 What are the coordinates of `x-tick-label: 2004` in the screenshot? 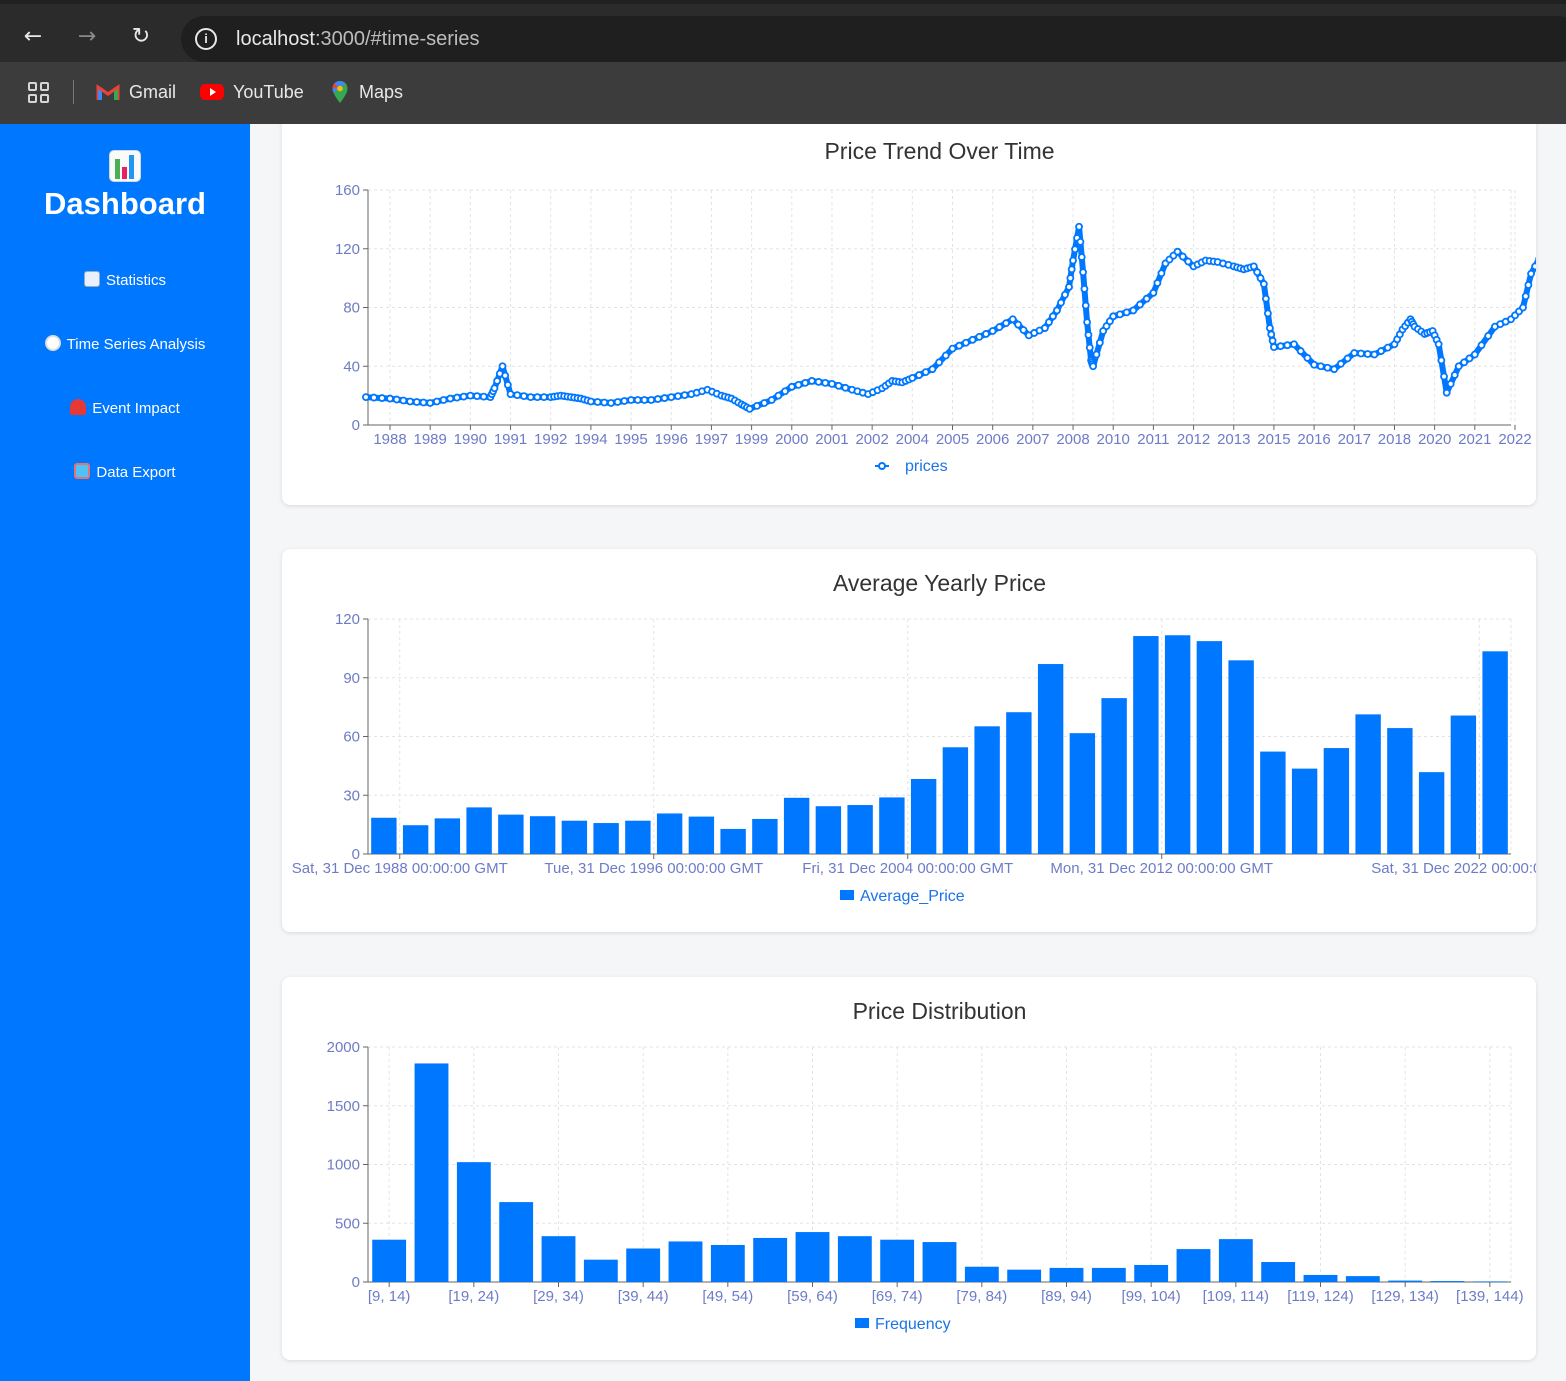 It's located at (912, 439).